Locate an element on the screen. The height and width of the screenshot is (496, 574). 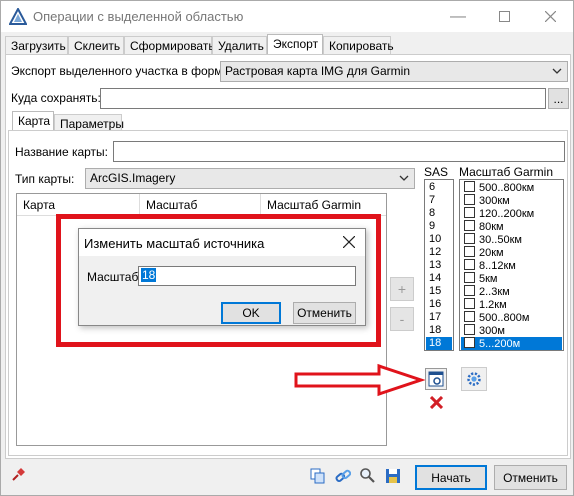
dialog-title: Изменить масштаб источника is located at coordinates (174, 243).